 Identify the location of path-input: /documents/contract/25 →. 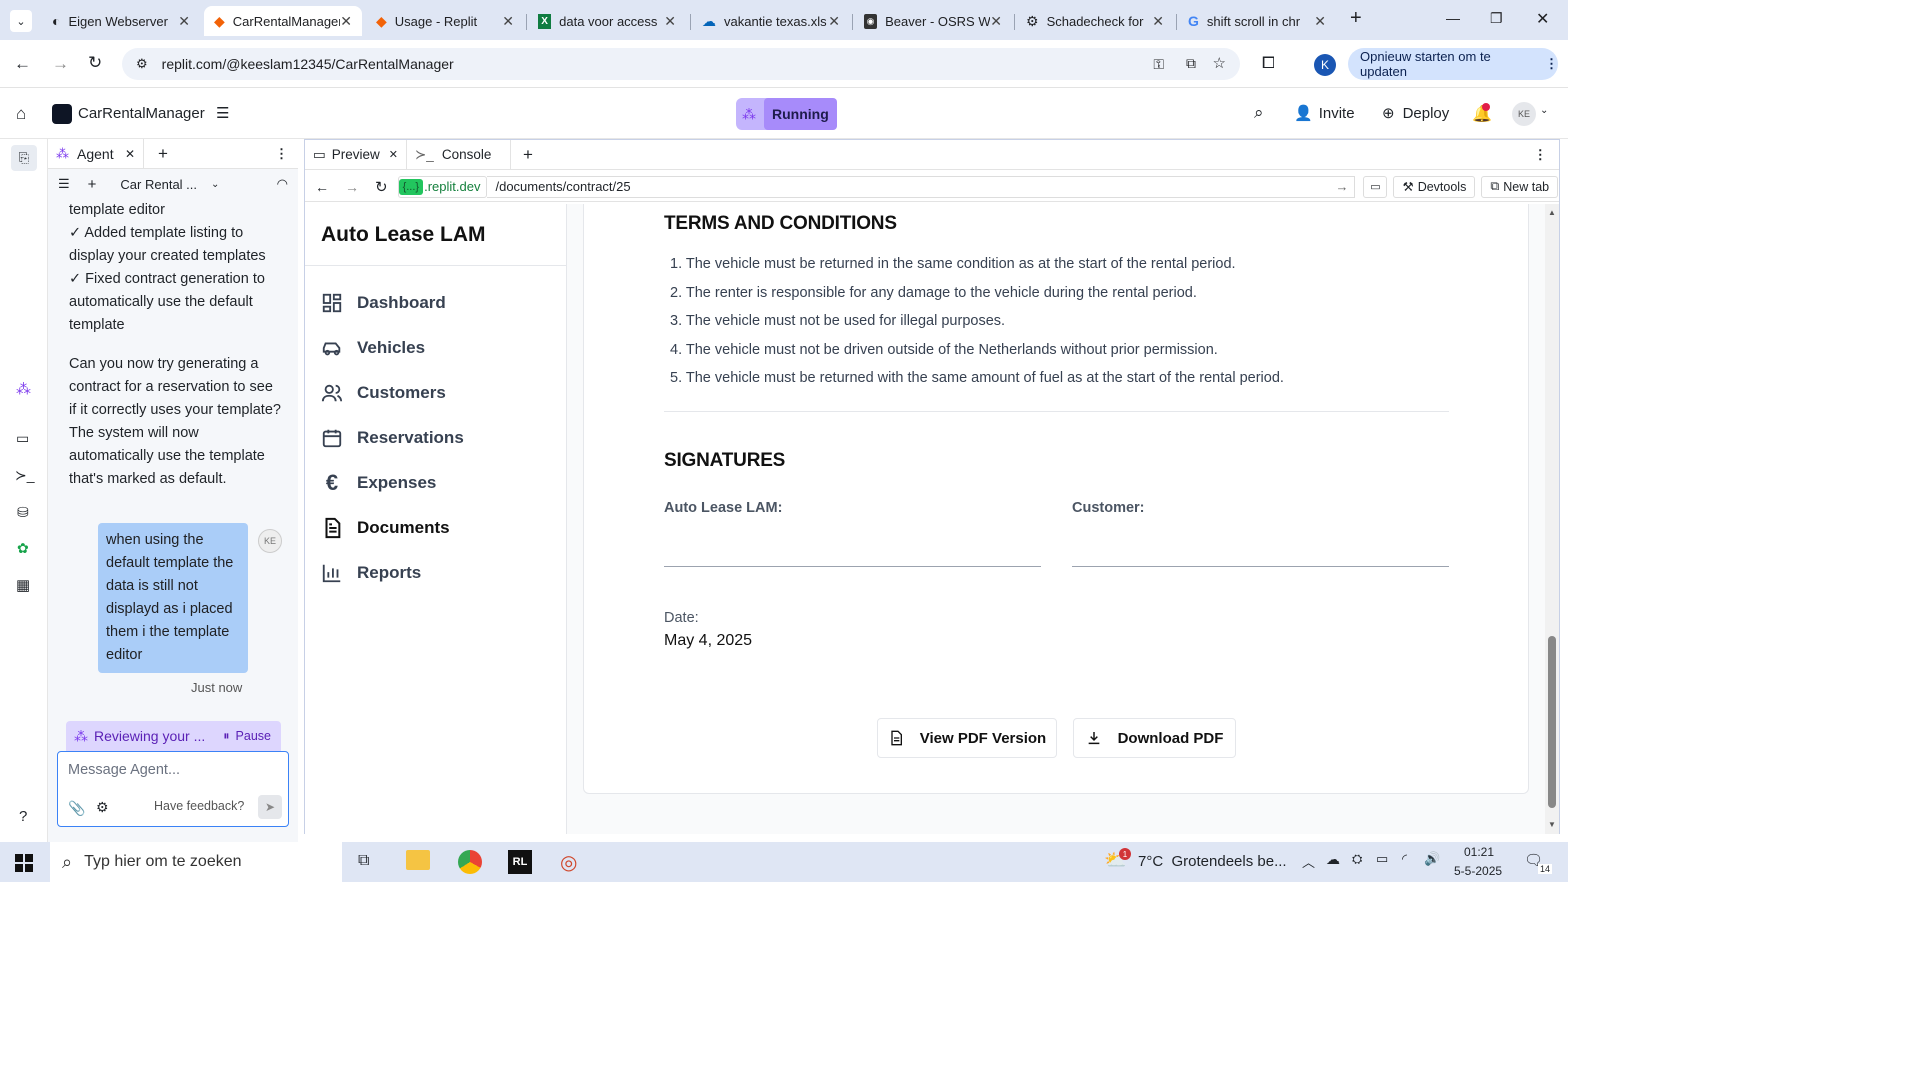
(921, 186).